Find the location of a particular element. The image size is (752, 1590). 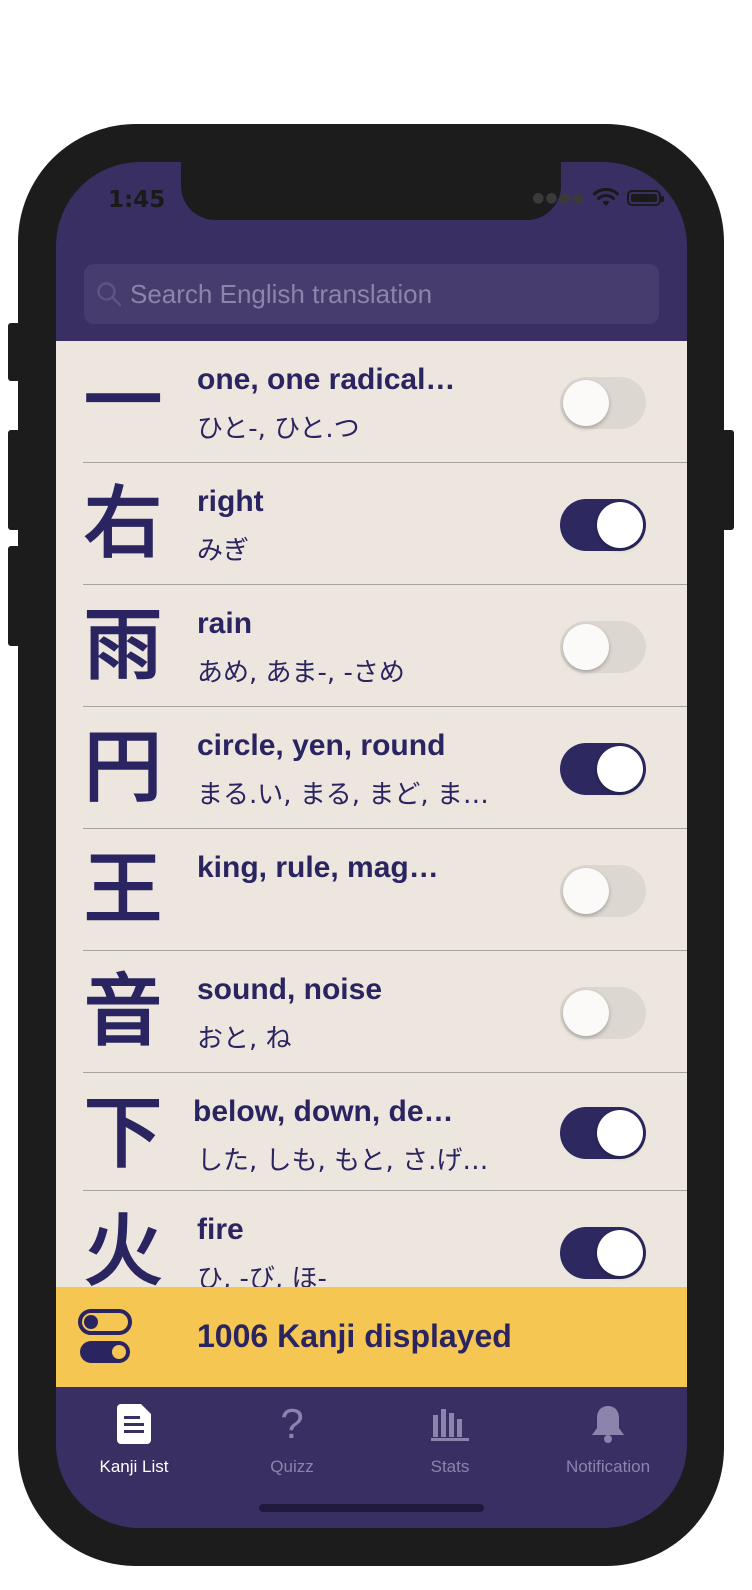

kanji-character: 音 is located at coordinates (123, 1012).